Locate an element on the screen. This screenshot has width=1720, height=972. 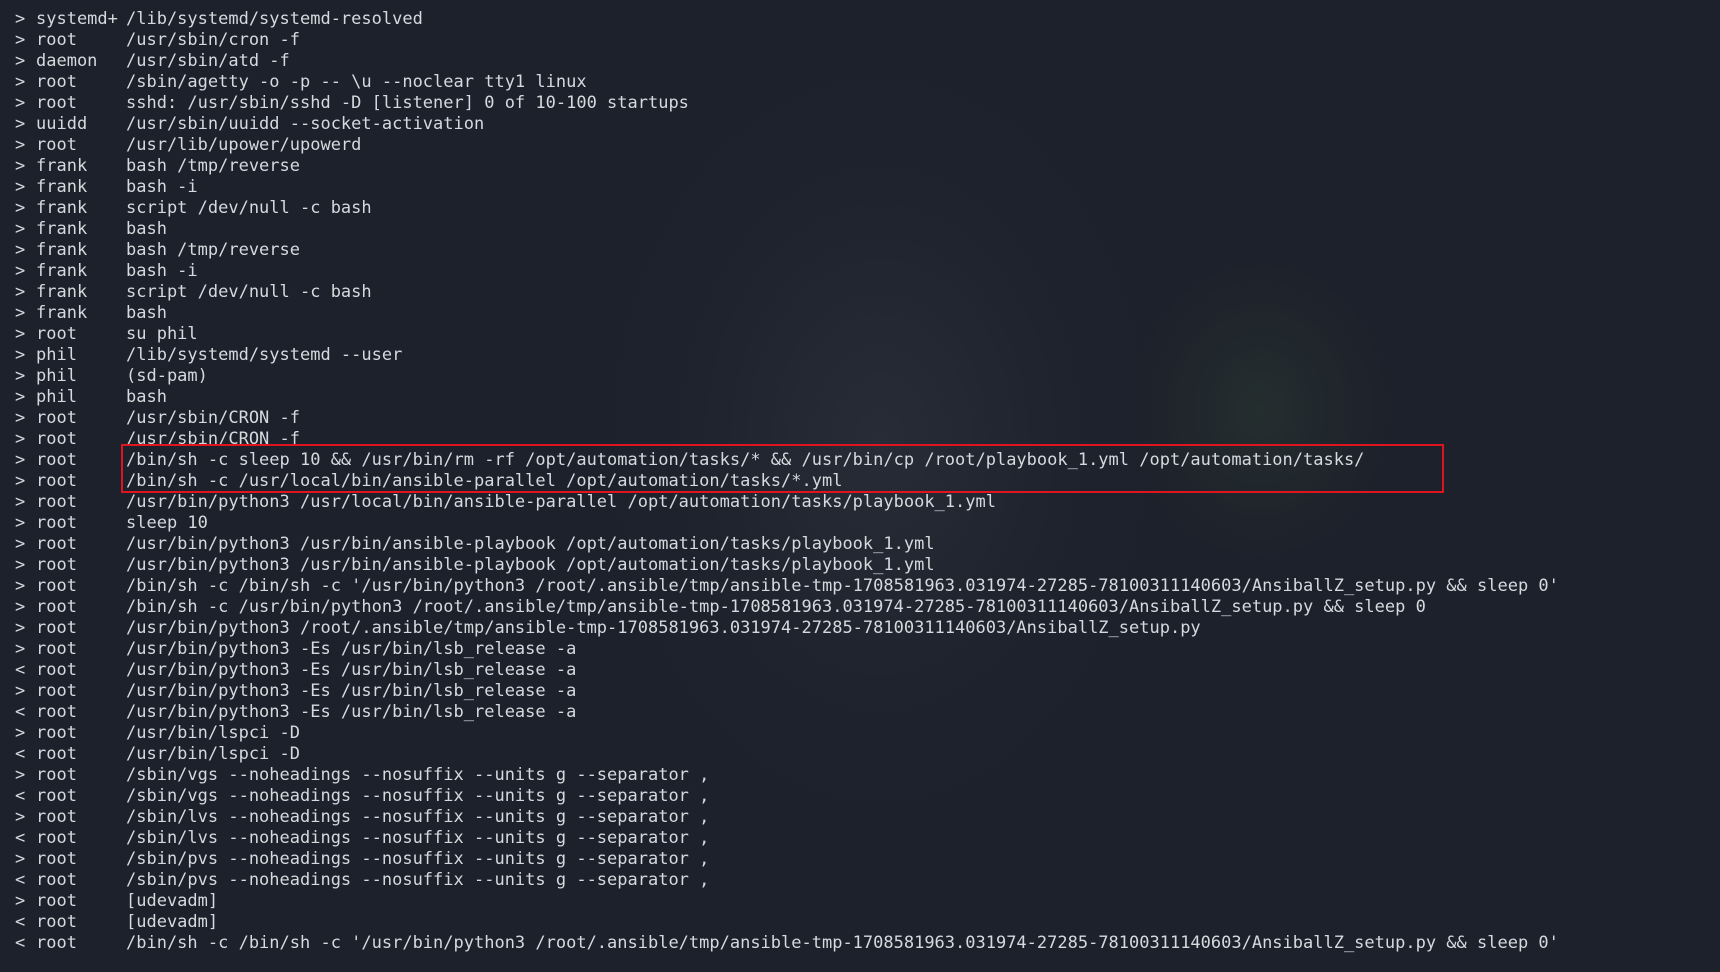
process-line: > phil bash is located at coordinates (867, 397).